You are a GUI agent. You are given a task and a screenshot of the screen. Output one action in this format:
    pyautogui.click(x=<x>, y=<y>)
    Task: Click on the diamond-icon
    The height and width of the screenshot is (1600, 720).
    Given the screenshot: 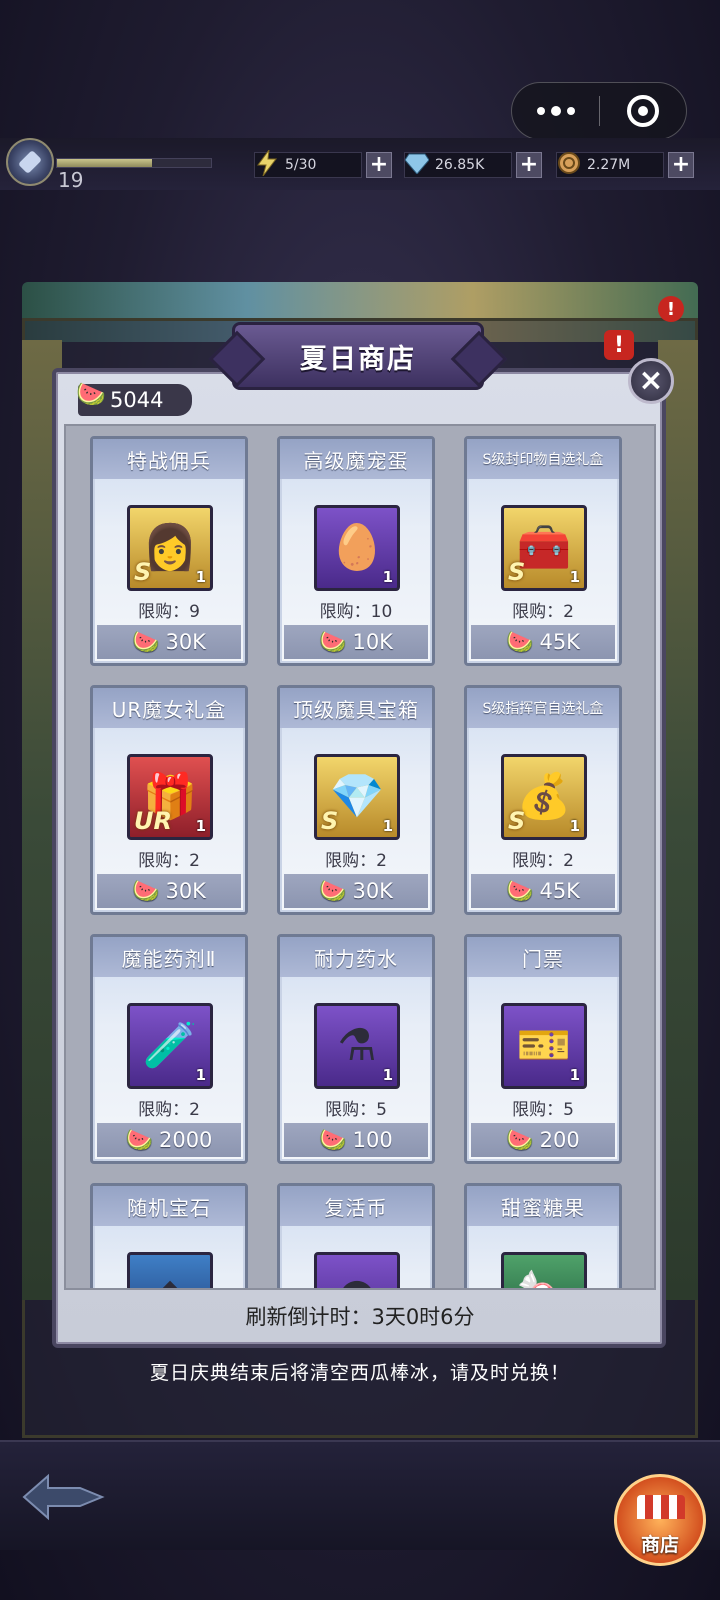 What is the action you would take?
    pyautogui.click(x=417, y=163)
    